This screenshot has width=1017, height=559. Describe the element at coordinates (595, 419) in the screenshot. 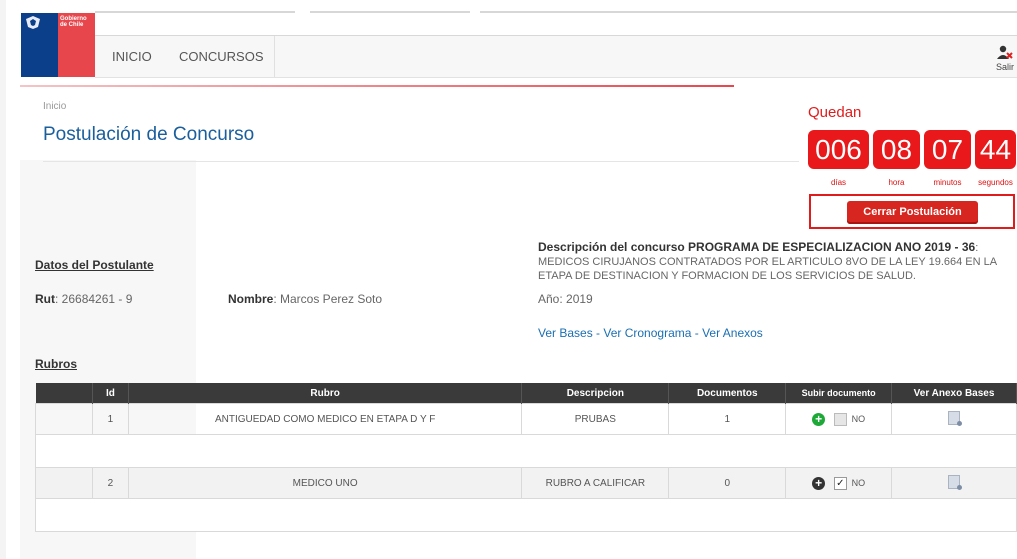

I see `row-descripcion: PRUBAS` at that location.